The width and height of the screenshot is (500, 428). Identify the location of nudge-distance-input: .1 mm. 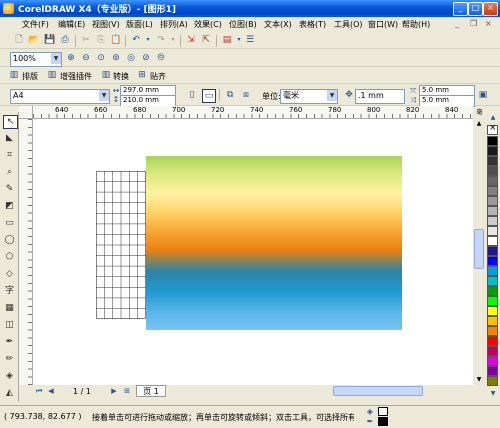
(380, 96).